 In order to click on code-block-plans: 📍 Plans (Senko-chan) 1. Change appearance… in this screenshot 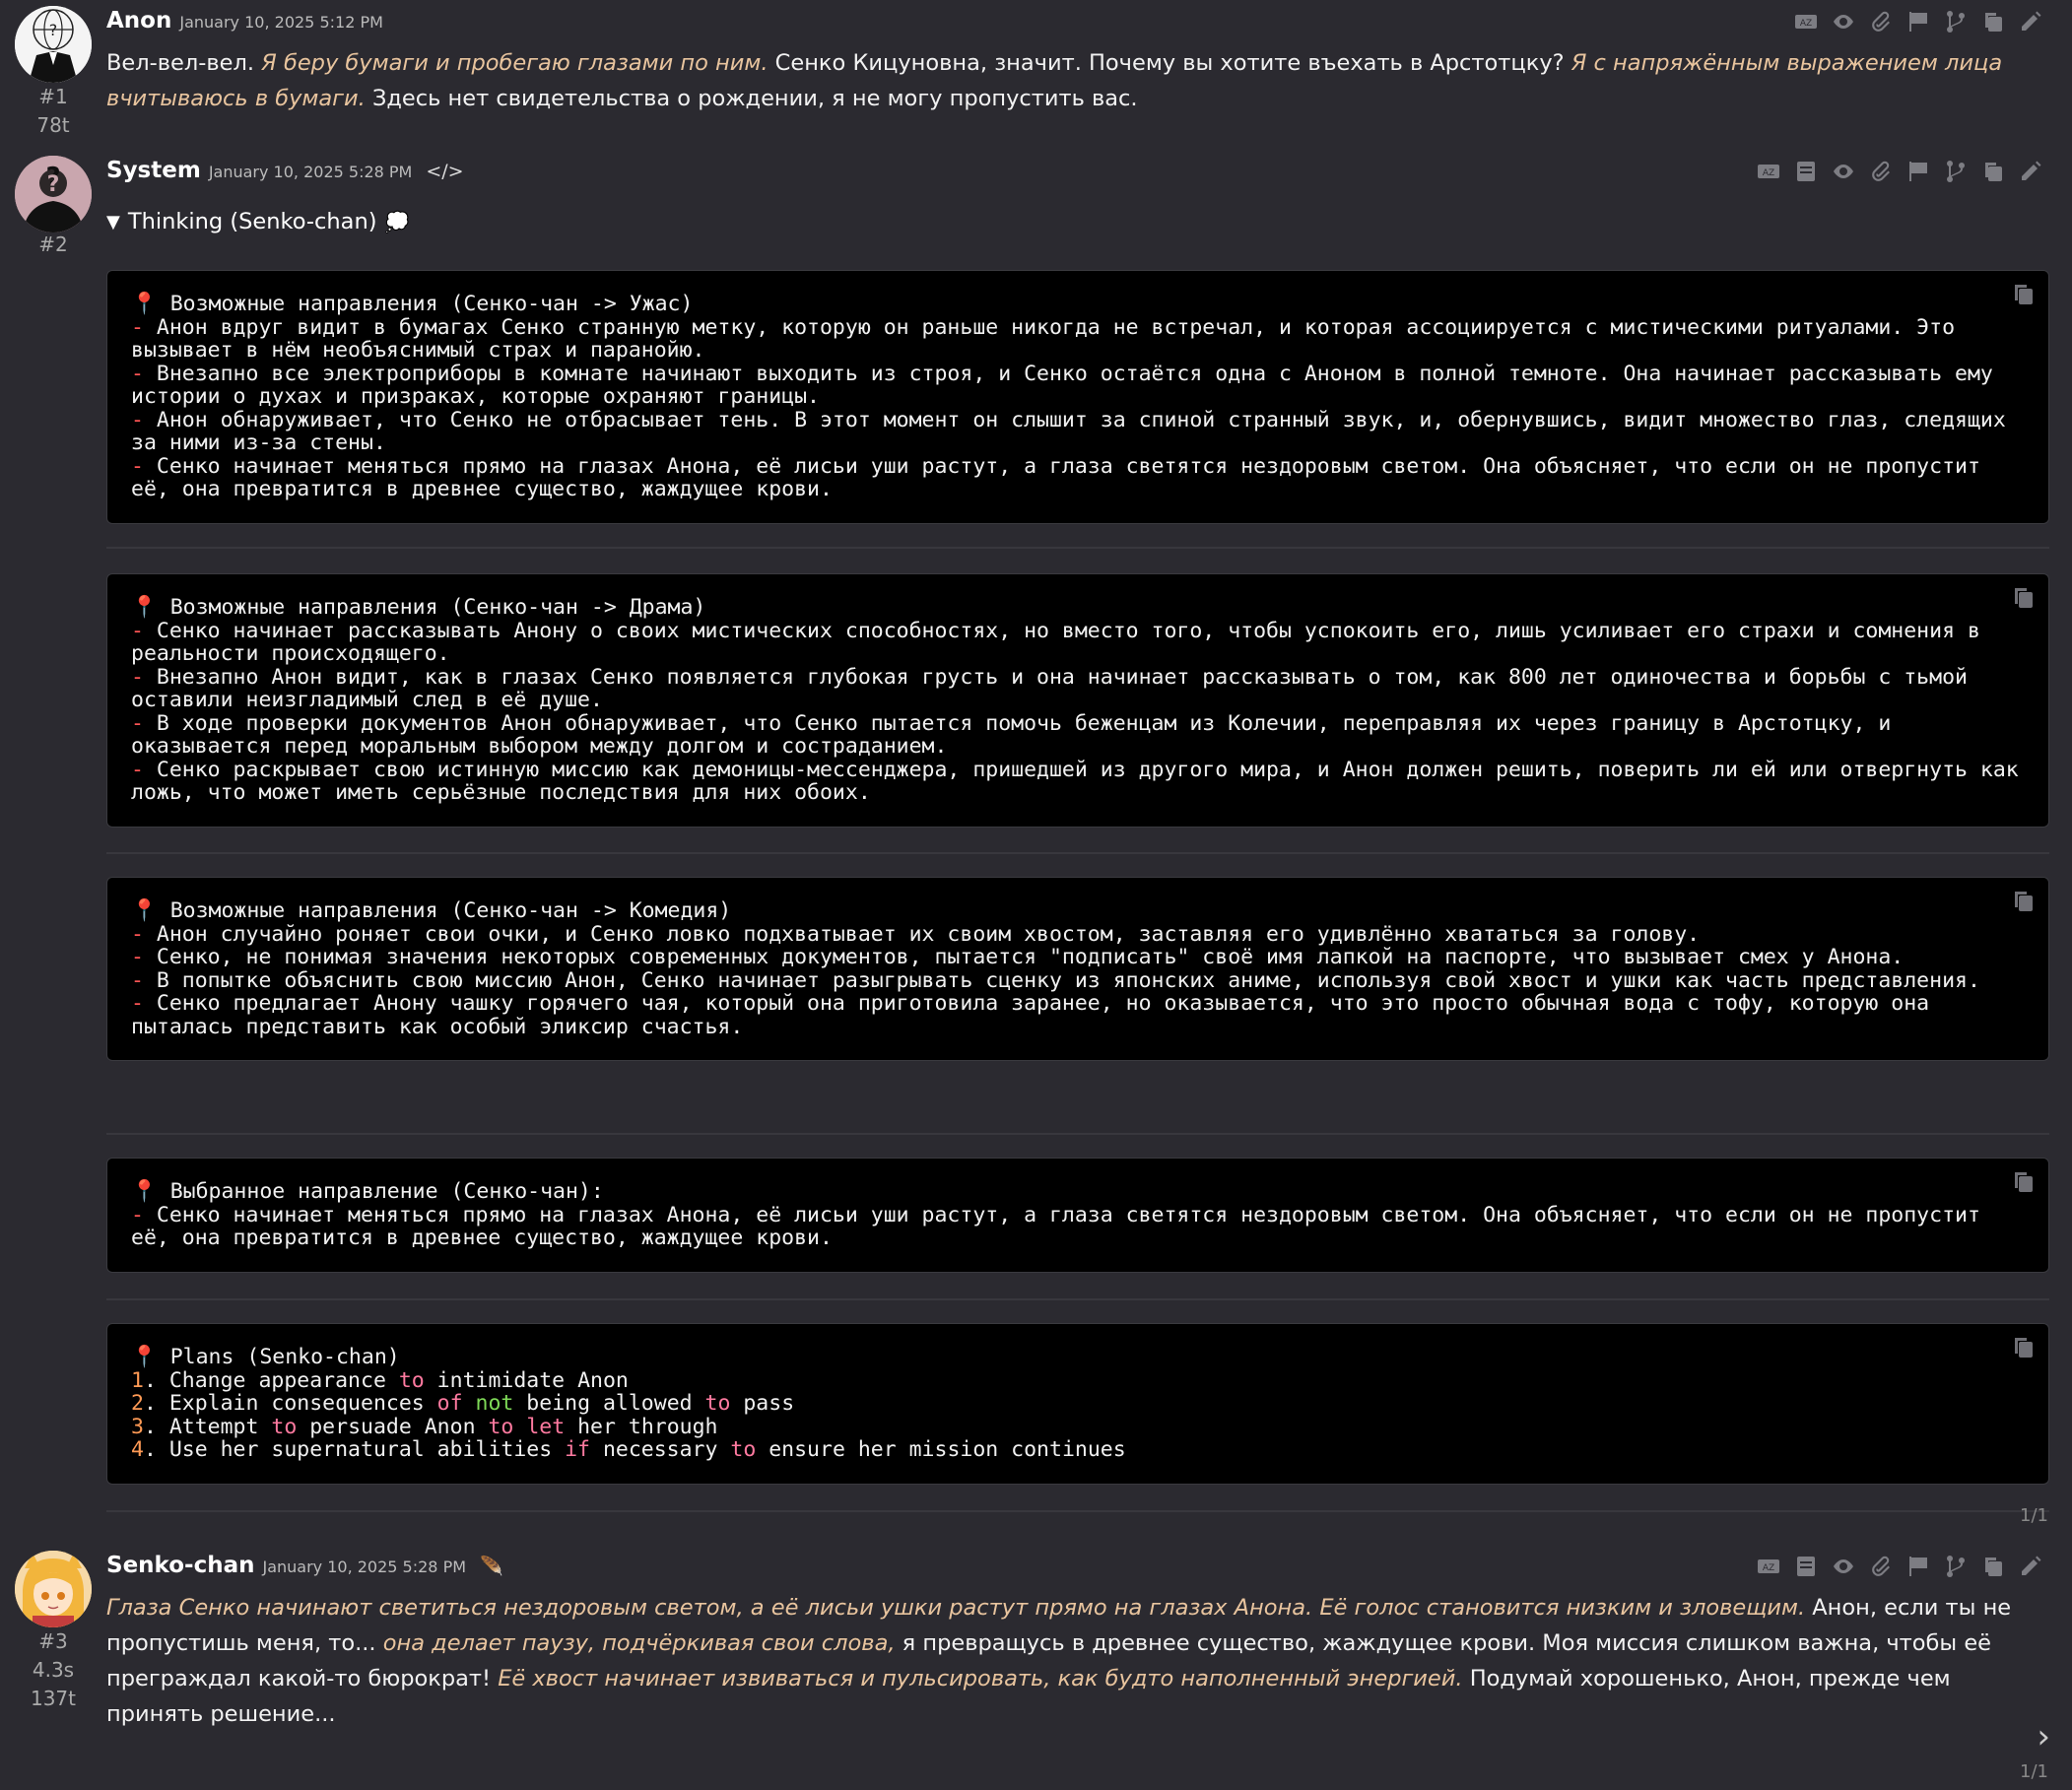, I will do `click(1077, 1404)`.